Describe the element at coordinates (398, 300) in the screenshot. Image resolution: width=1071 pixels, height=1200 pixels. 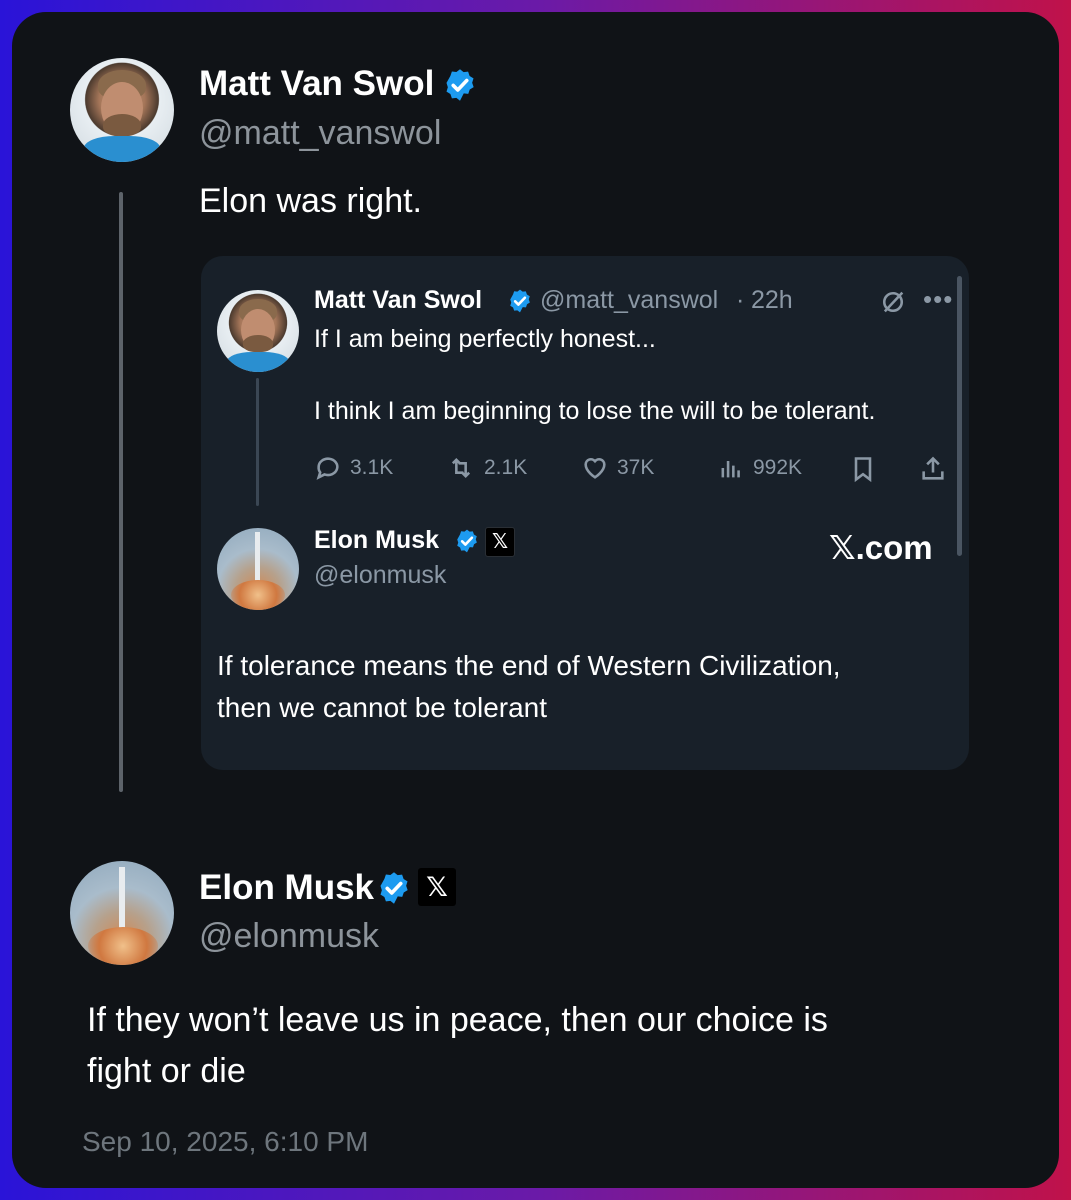
I see `quote-author-name: Matt Van Swol` at that location.